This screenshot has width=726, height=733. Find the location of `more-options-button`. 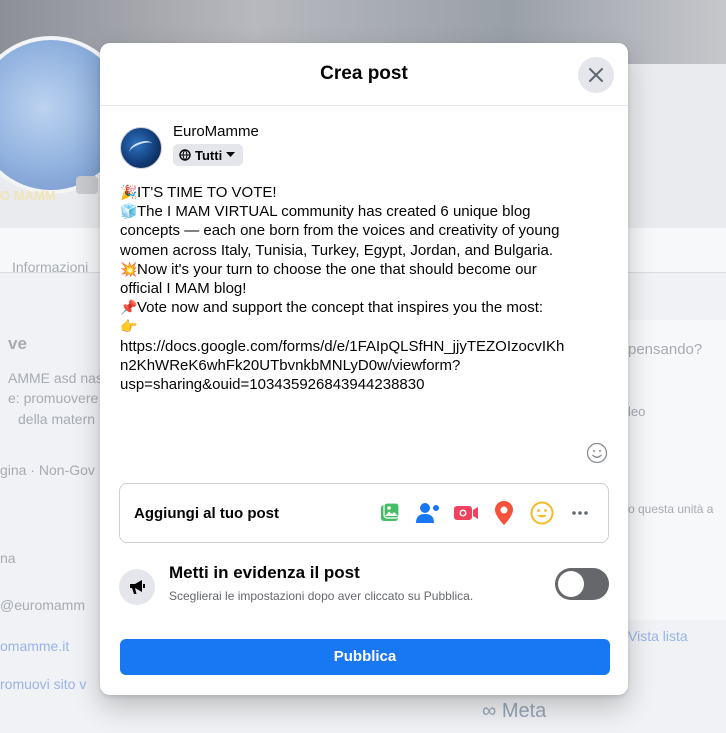

more-options-button is located at coordinates (580, 513).